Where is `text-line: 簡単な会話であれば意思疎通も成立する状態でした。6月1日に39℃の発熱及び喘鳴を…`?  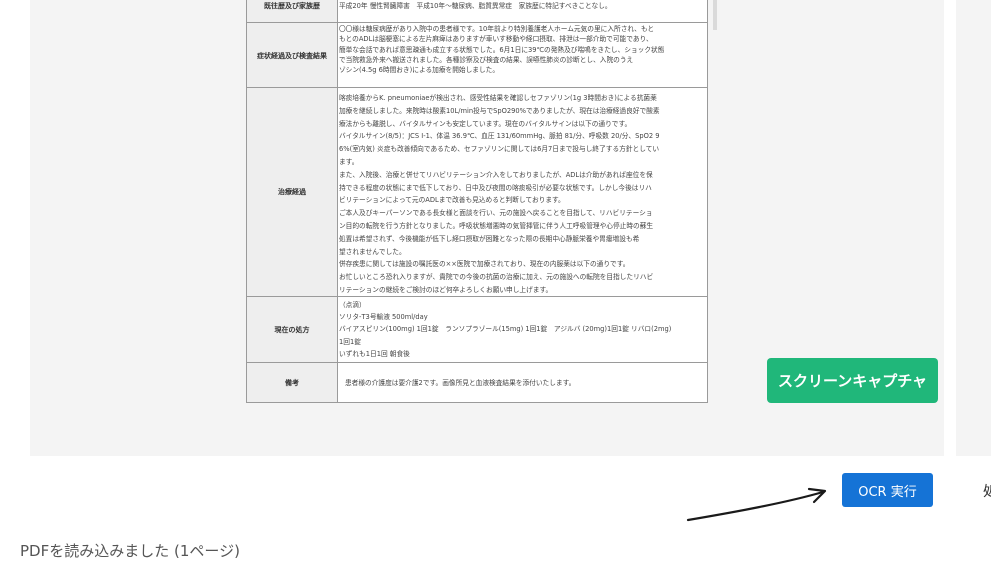 text-line: 簡単な会話であれば意思疎通も成立する状態でした。6月1日に39℃の発熱及び喘鳴を… is located at coordinates (502, 49).